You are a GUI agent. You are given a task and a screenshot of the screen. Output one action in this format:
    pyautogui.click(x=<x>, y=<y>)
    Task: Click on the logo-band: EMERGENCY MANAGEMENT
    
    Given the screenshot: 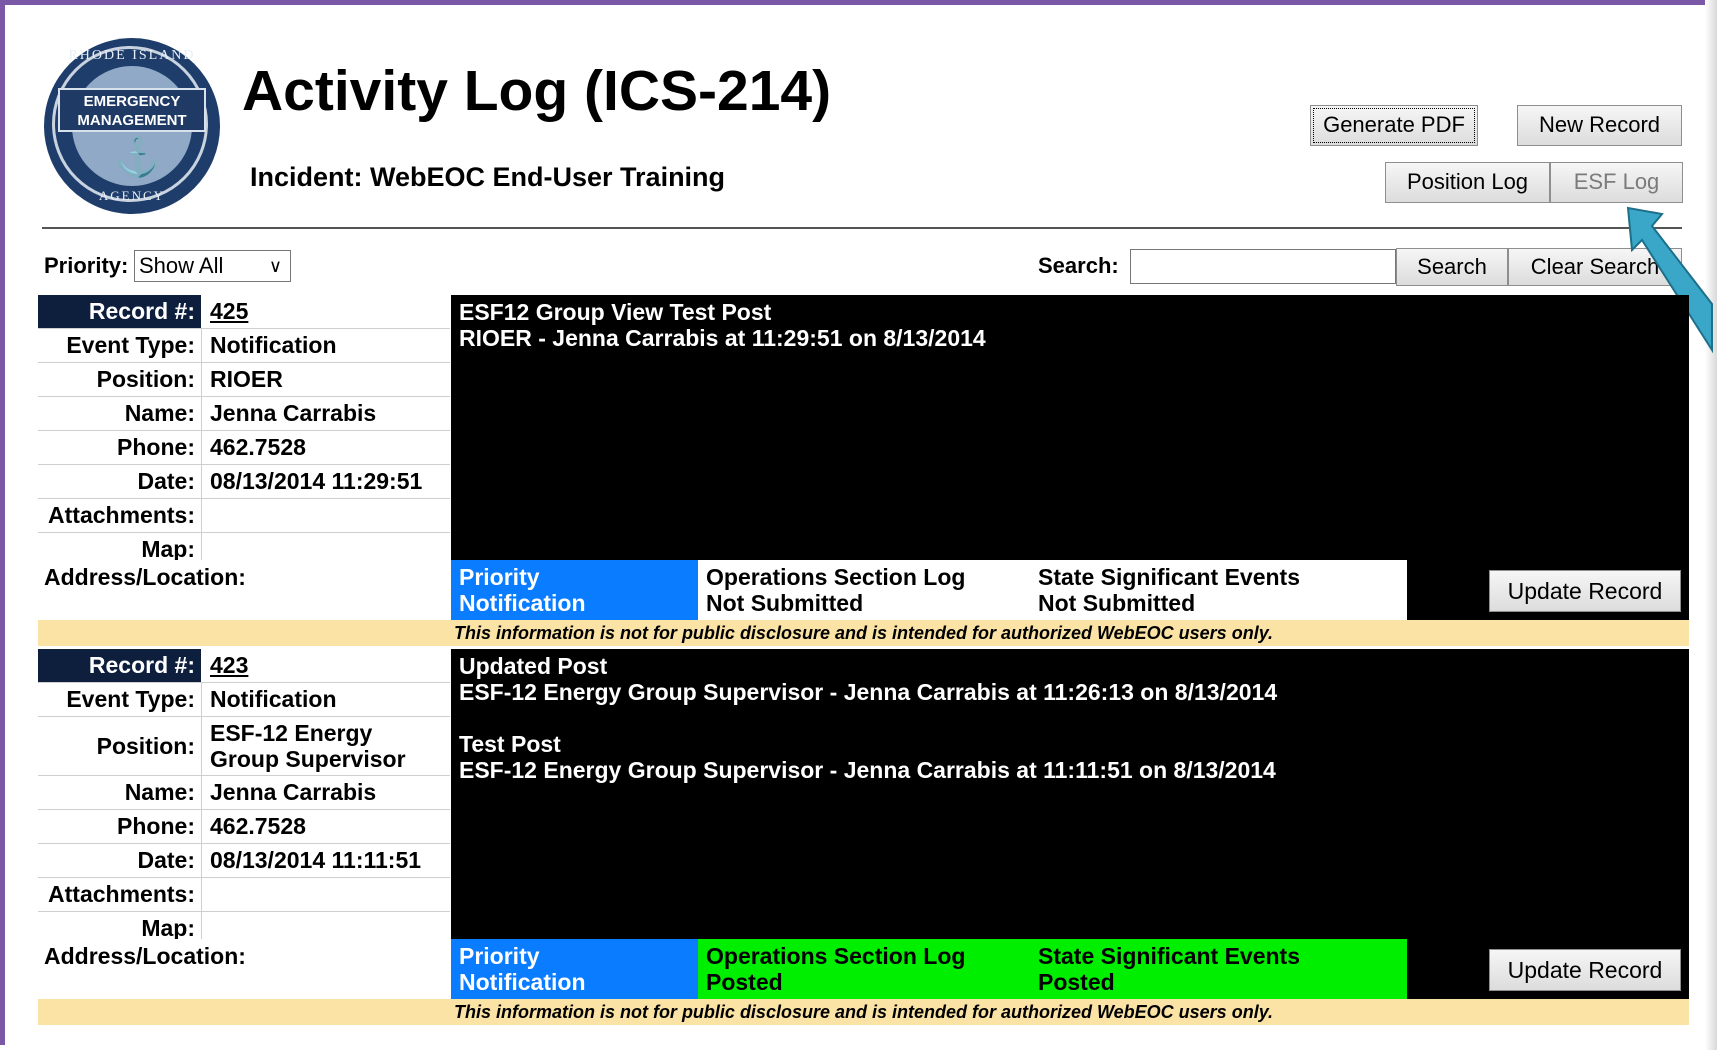 What is the action you would take?
    pyautogui.click(x=132, y=110)
    